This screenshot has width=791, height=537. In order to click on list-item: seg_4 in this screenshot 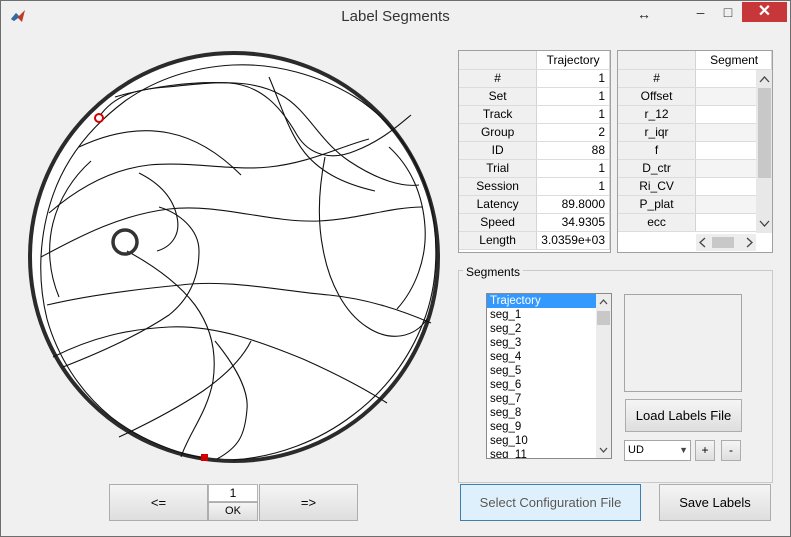, I will do `click(549, 357)`.